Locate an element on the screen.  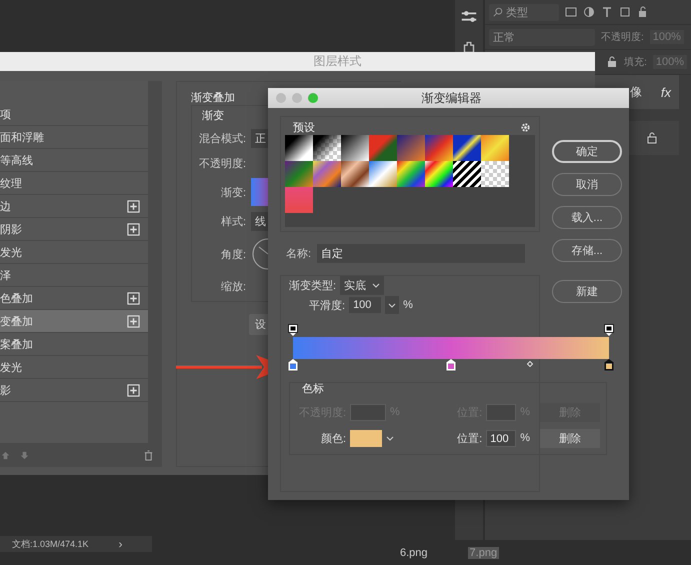
name-label: 名称: is located at coordinates (299, 254).